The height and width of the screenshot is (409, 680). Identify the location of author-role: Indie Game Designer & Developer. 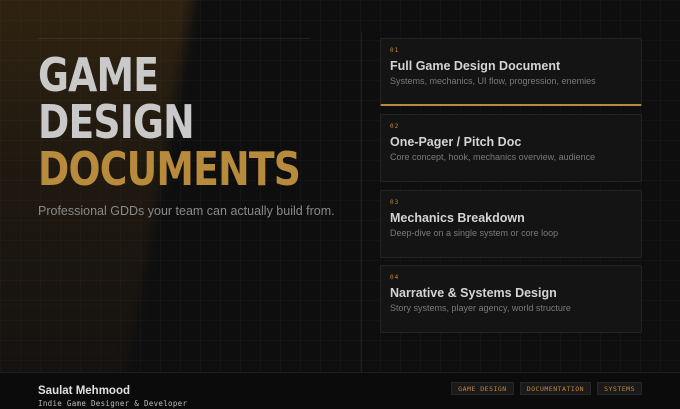
(113, 403).